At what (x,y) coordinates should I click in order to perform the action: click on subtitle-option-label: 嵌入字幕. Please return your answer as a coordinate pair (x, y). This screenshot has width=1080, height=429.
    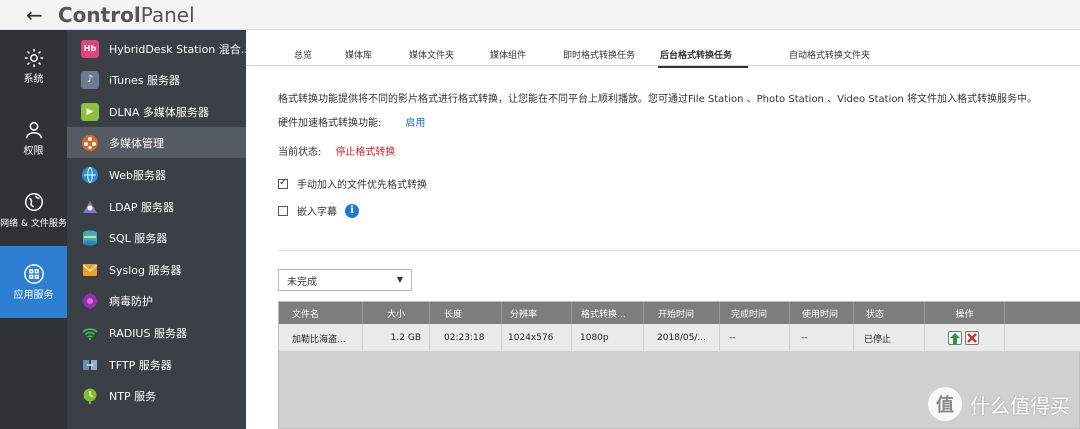
    Looking at the image, I should click on (317, 212).